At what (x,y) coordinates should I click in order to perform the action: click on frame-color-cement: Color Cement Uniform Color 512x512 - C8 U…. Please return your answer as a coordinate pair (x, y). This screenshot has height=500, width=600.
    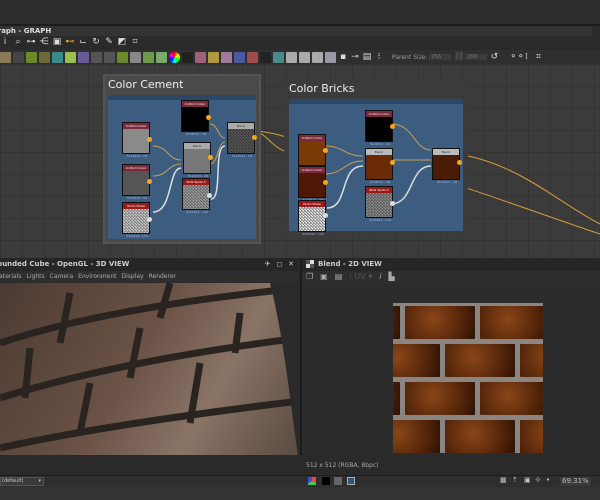
    Looking at the image, I should click on (182, 159).